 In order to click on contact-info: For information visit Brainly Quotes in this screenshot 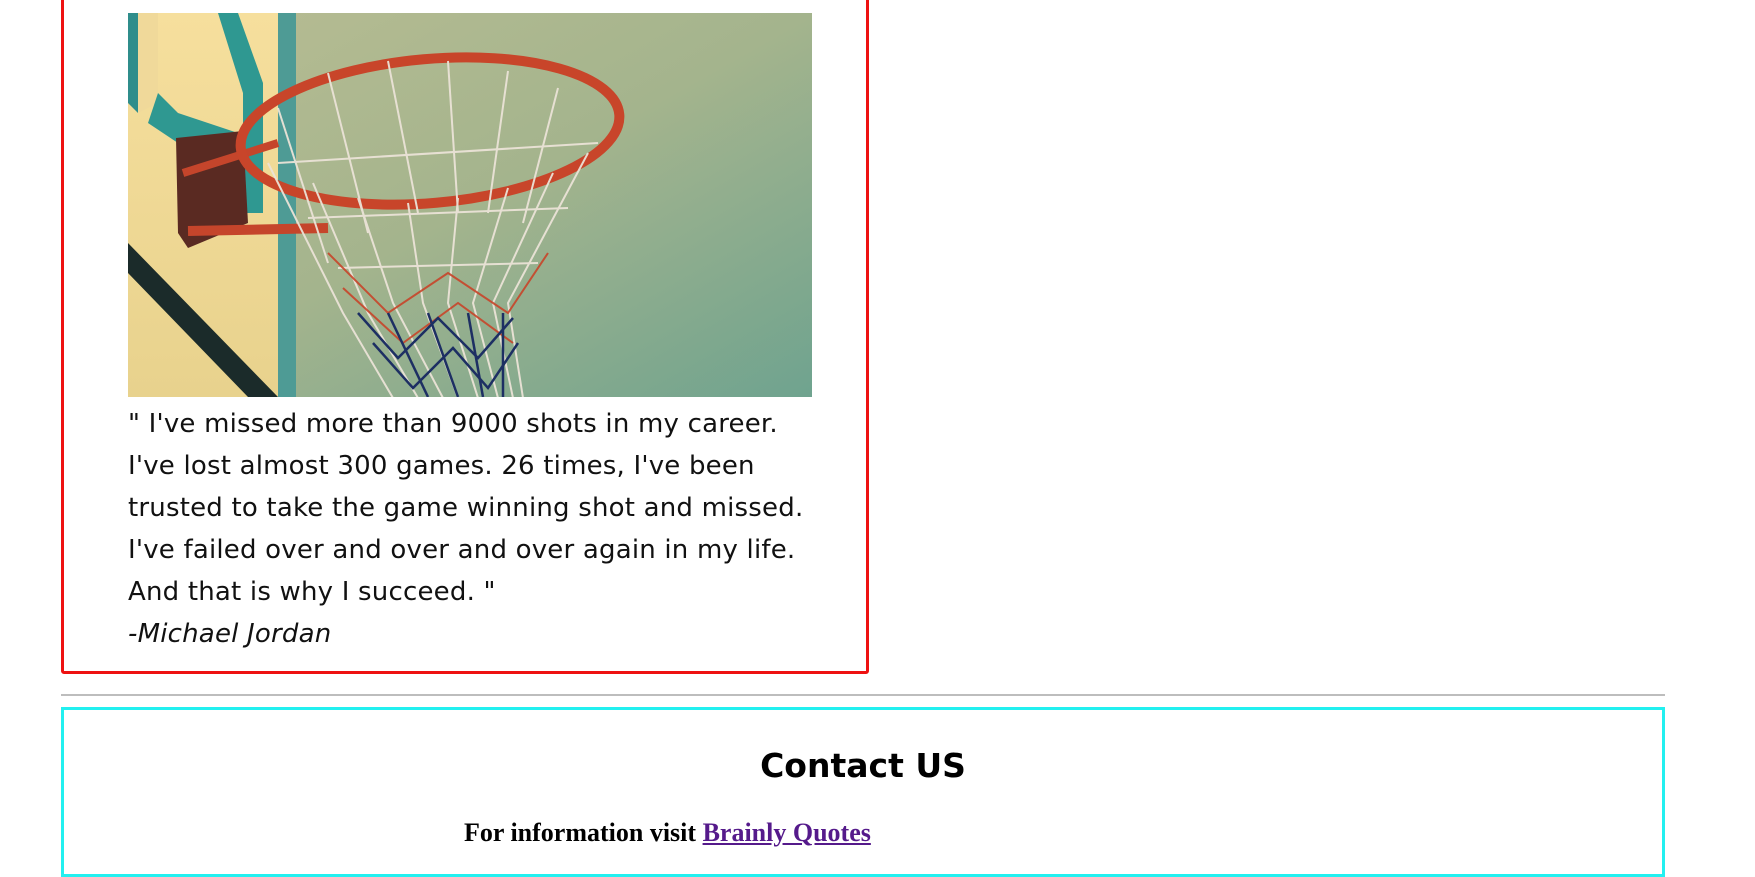, I will do `click(667, 833)`.